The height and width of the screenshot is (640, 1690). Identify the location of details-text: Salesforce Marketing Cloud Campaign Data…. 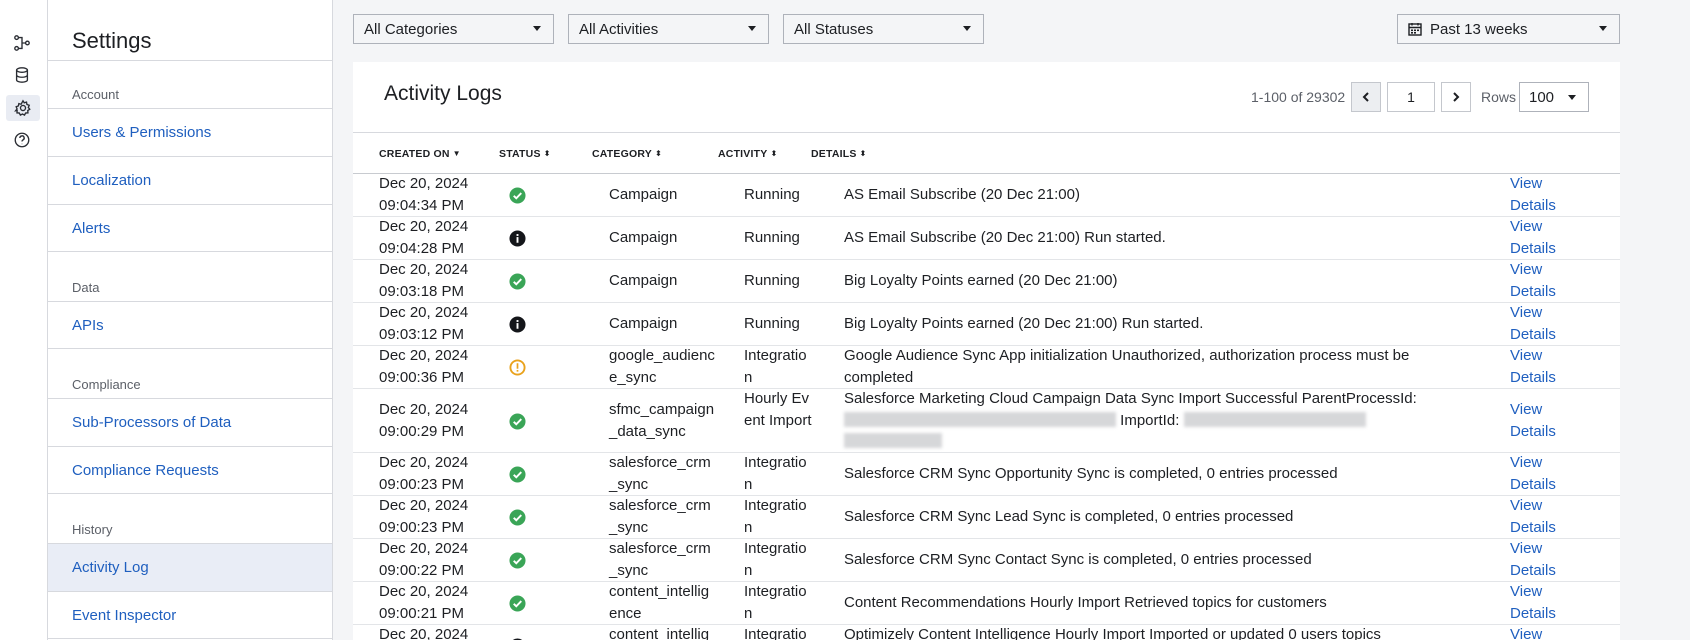
(1130, 398).